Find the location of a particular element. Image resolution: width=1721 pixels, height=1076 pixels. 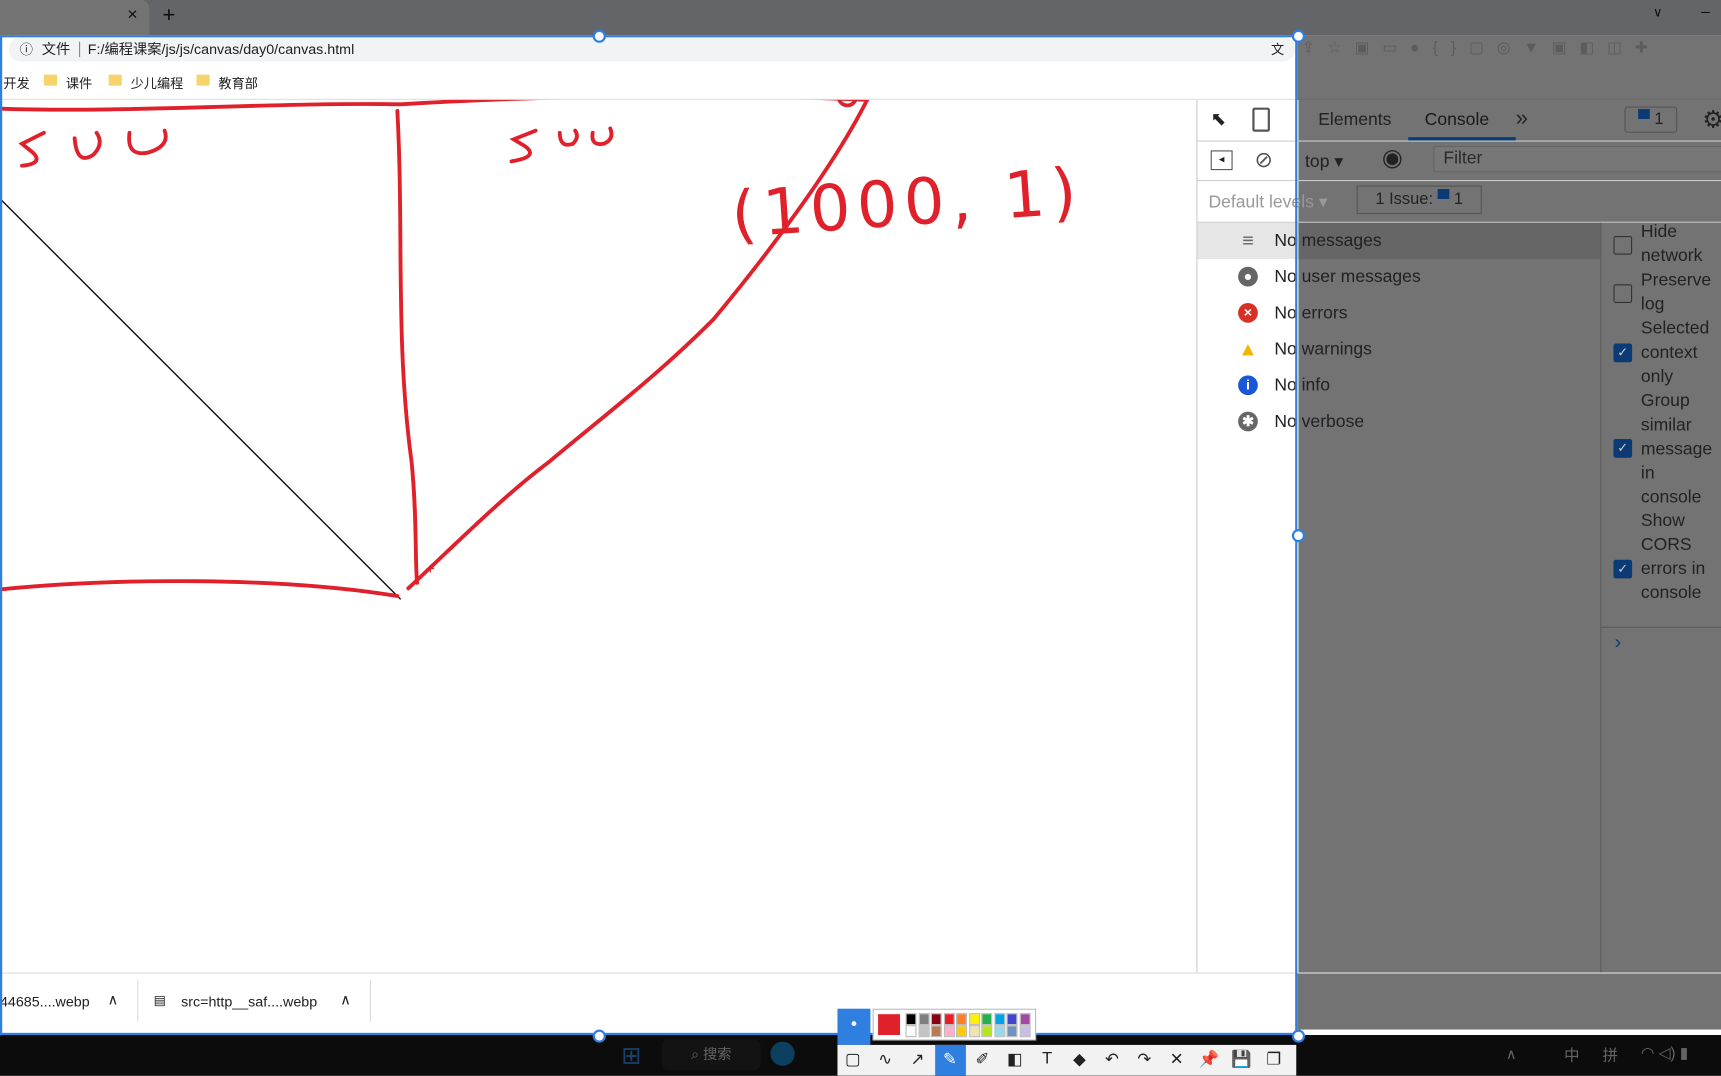

more-tabs-button: » is located at coordinates (1522, 118).